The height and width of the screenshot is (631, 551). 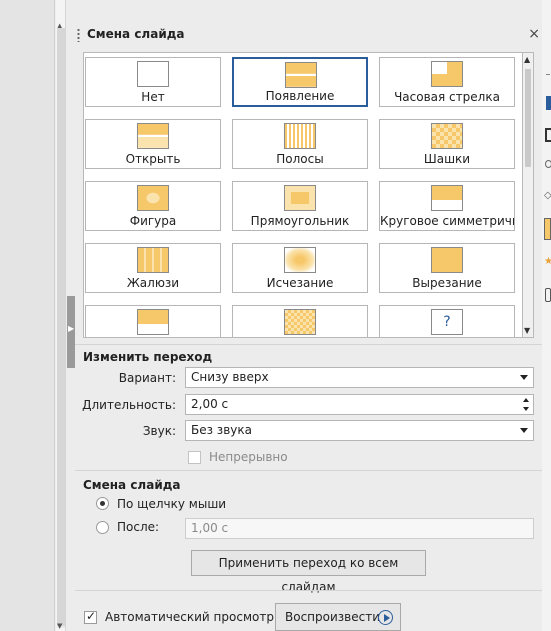 I want to click on loop-sound-checkbox, so click(x=194, y=457).